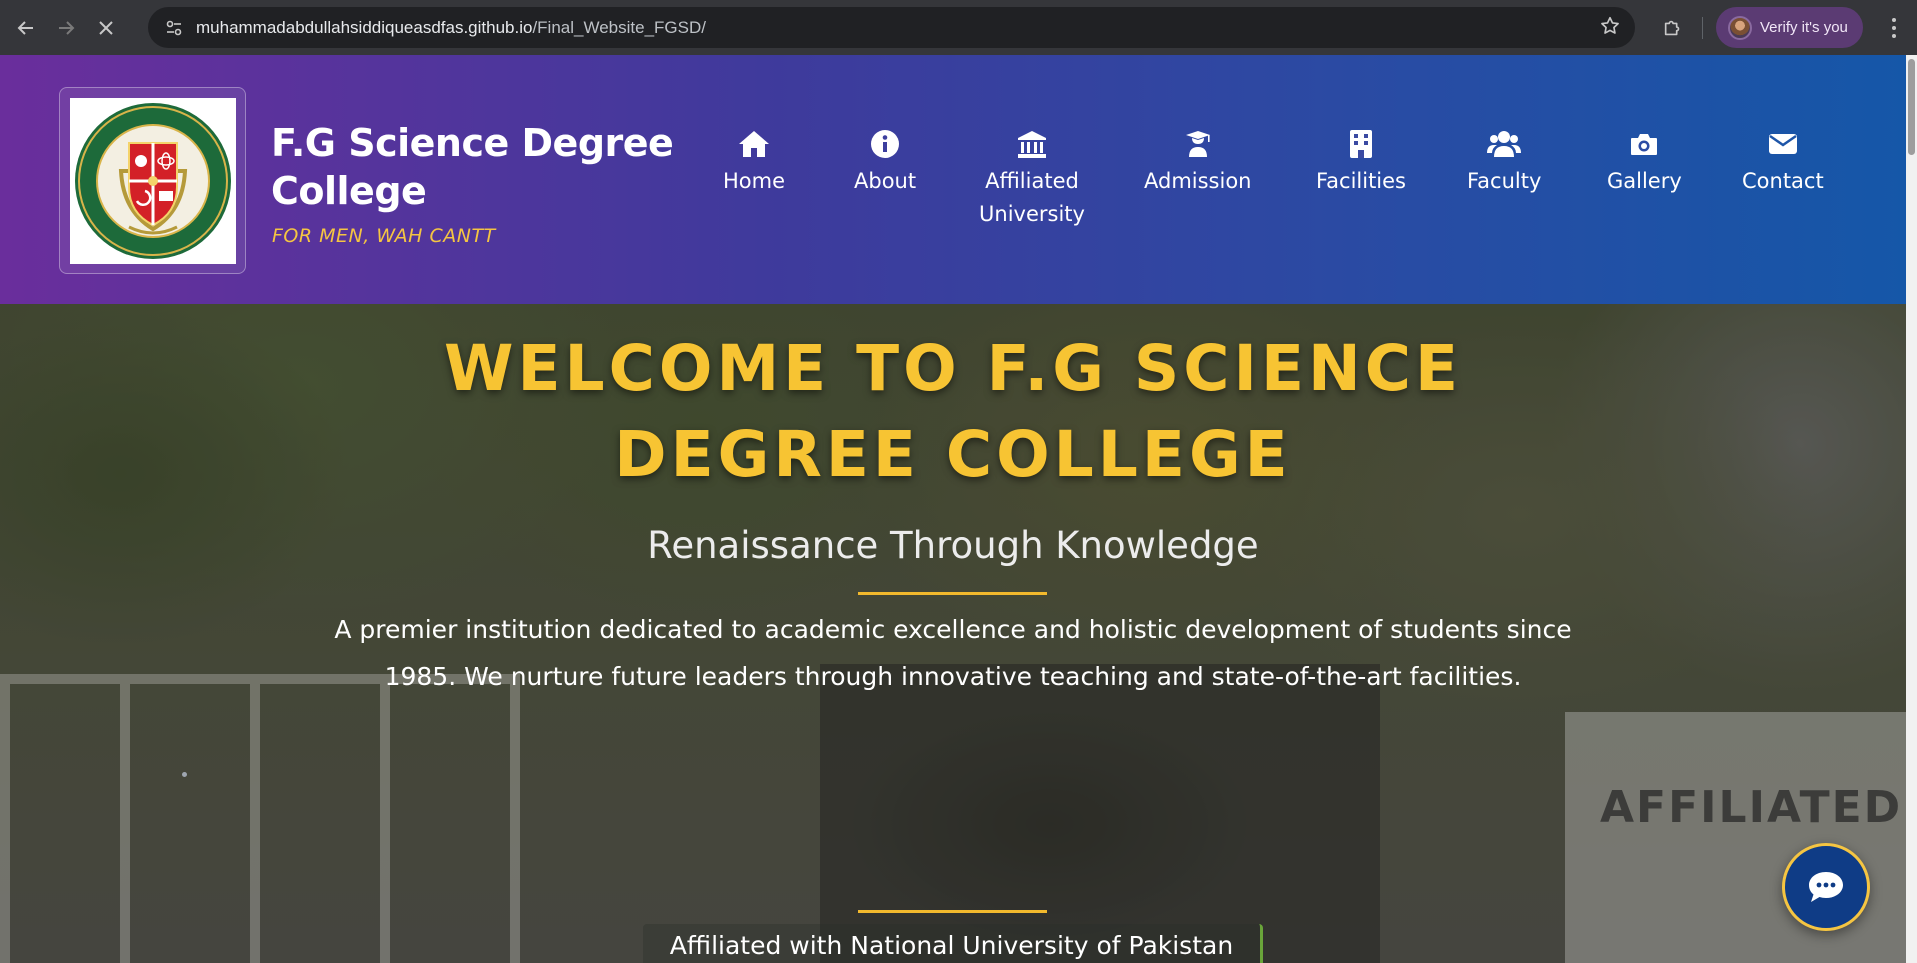  Describe the element at coordinates (1911, 509) in the screenshot. I see `page-scrollbar` at that location.